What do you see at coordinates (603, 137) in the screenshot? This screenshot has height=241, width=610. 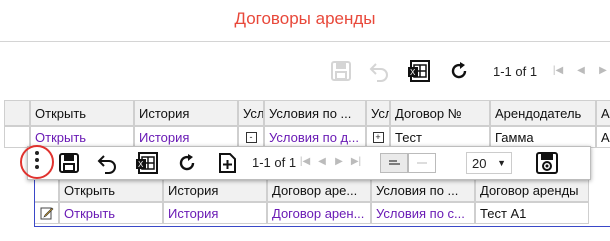 I see `extra-cell: А1` at bounding box center [603, 137].